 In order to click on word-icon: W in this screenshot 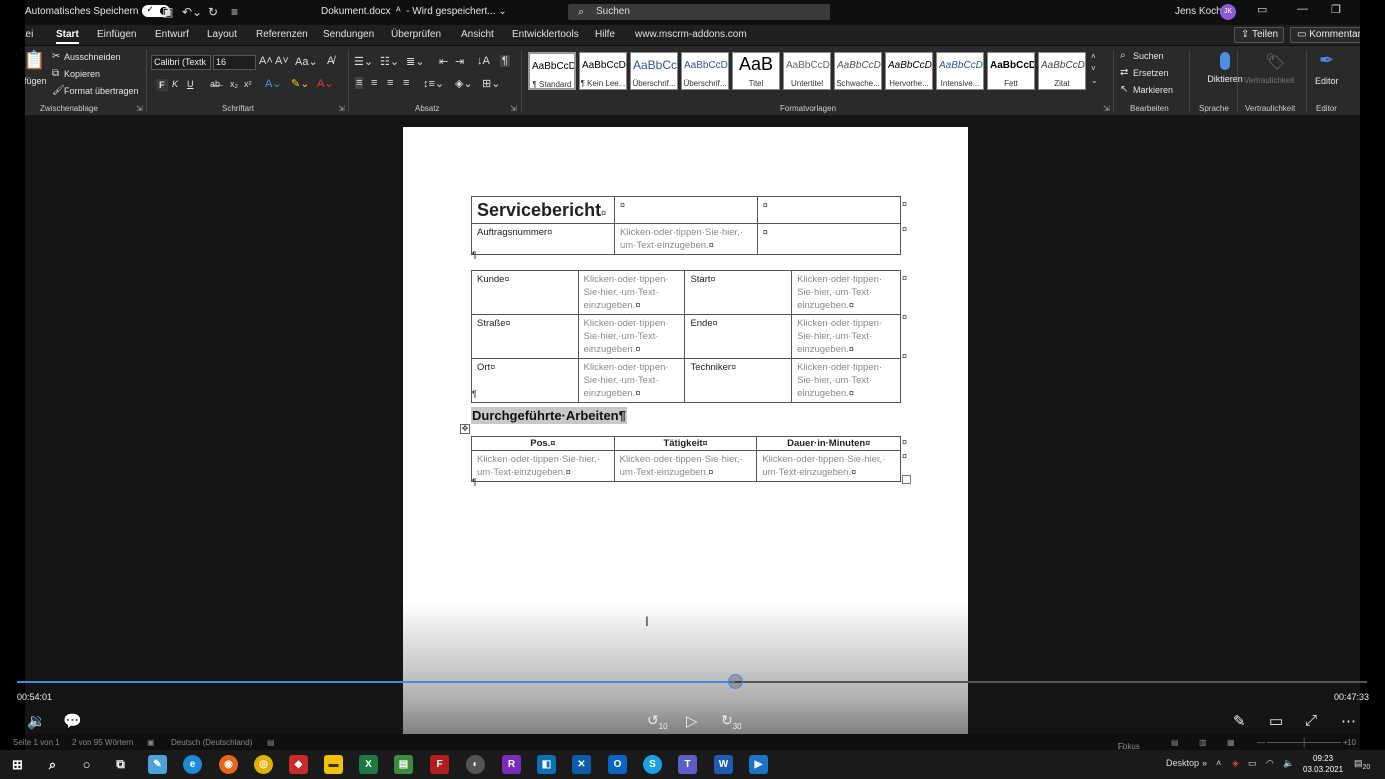, I will do `click(723, 764)`.